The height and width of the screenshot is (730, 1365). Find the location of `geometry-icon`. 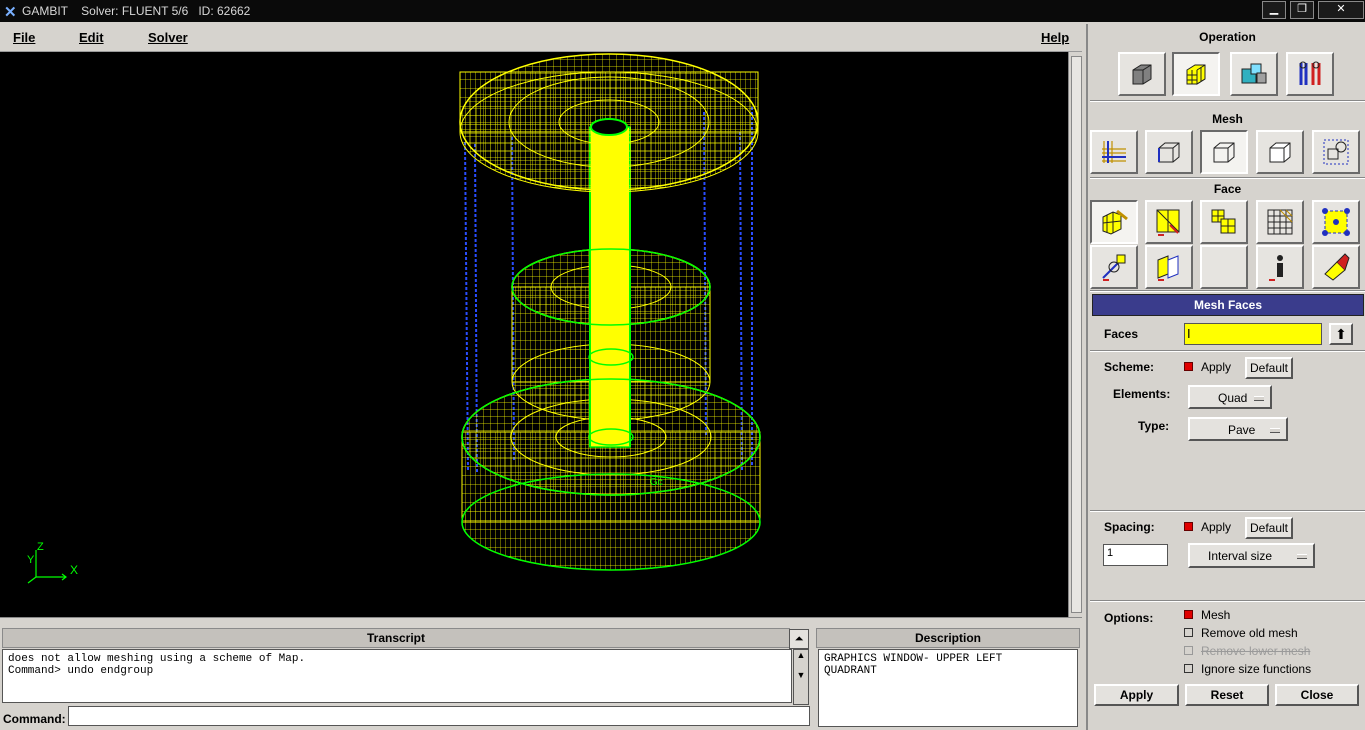

geometry-icon is located at coordinates (1142, 74).